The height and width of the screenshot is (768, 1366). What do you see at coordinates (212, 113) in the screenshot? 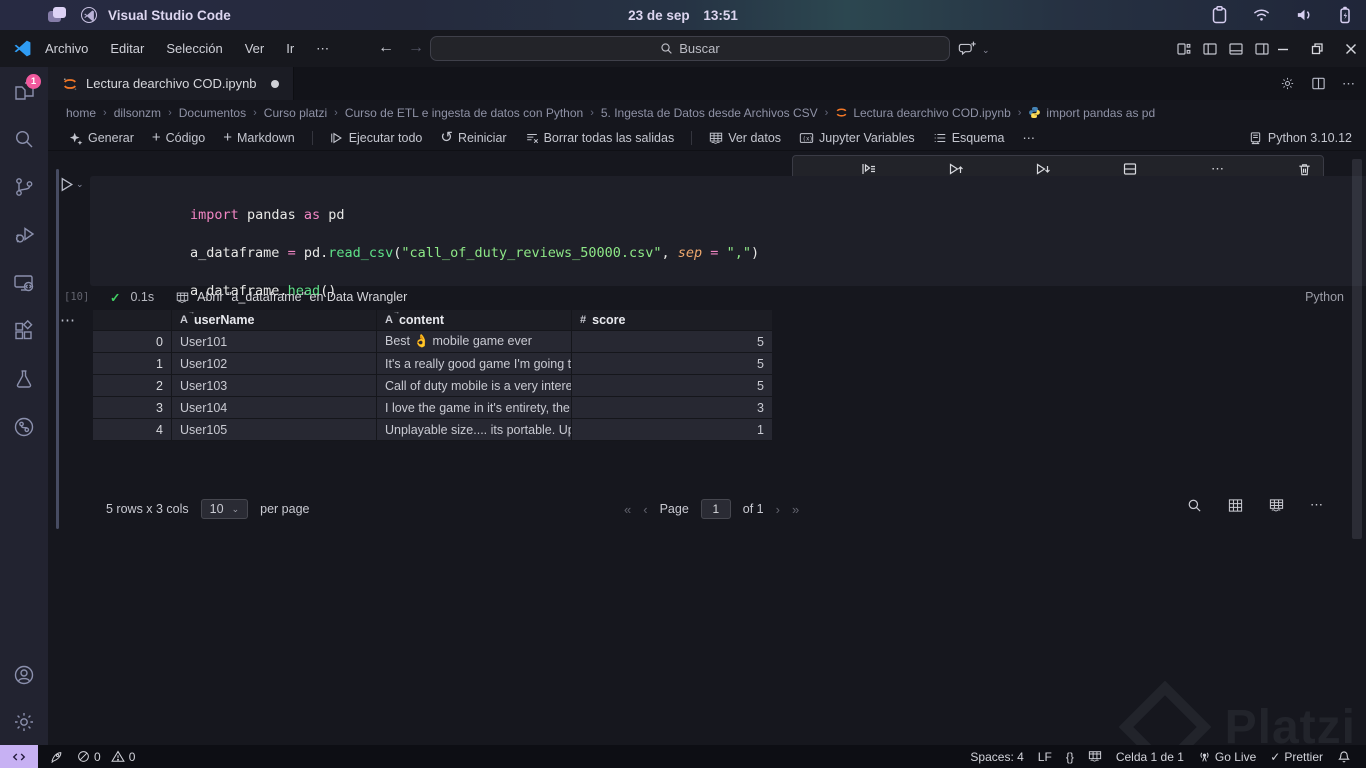
I see `breadcrumb-item: Documentos` at bounding box center [212, 113].